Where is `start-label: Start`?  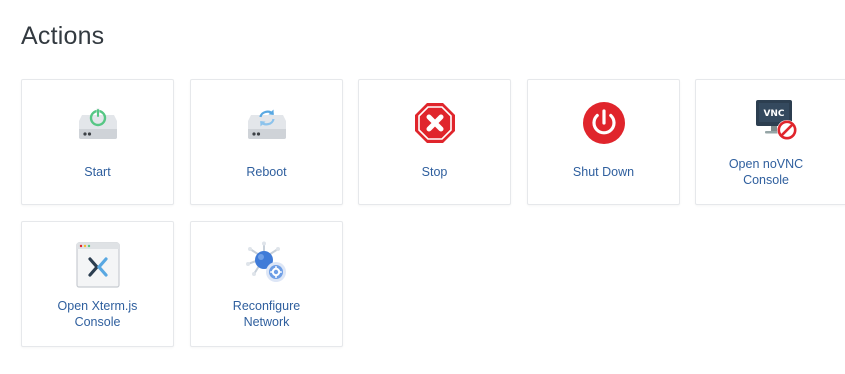 start-label: Start is located at coordinates (97, 172).